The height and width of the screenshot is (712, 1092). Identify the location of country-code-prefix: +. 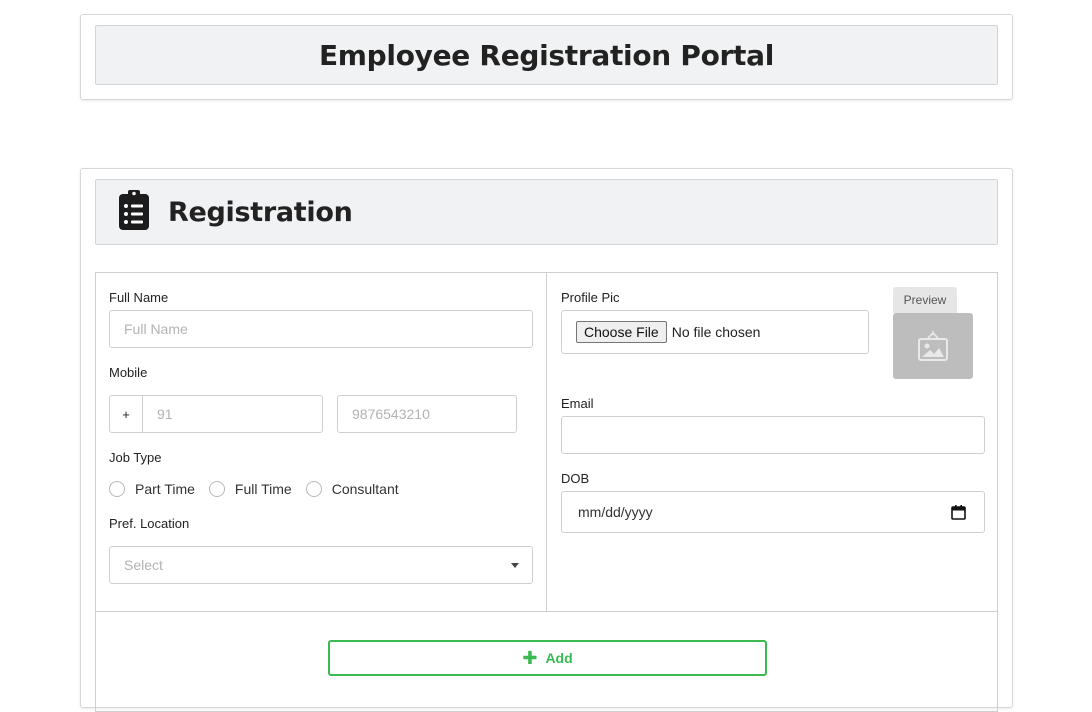
(126, 414).